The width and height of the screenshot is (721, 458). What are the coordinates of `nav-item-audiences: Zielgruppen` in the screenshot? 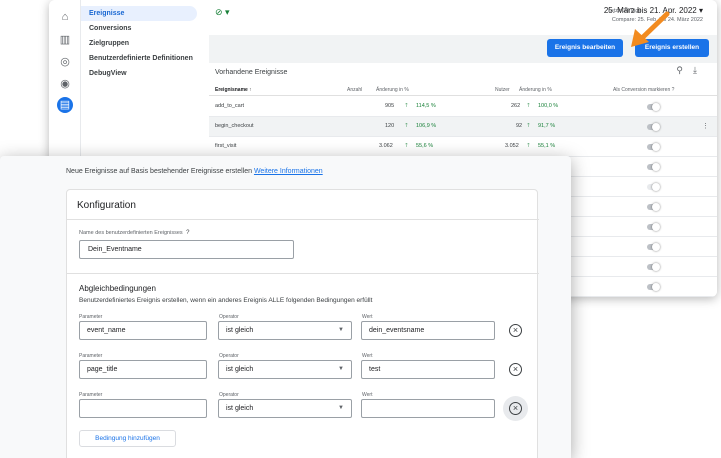 It's located at (145, 43).